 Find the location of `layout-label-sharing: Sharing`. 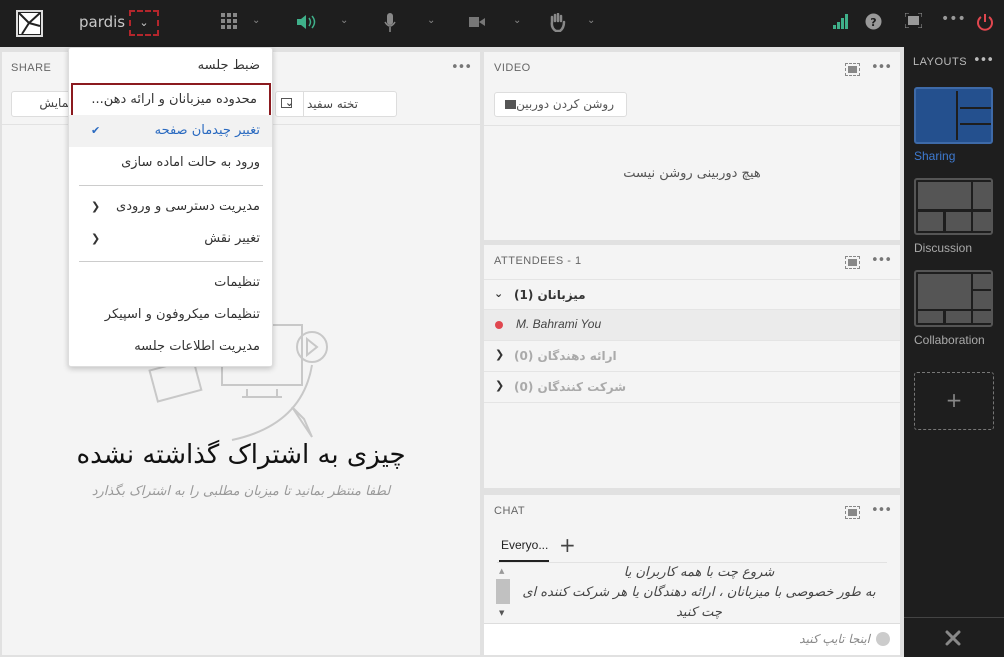

layout-label-sharing: Sharing is located at coordinates (934, 156).